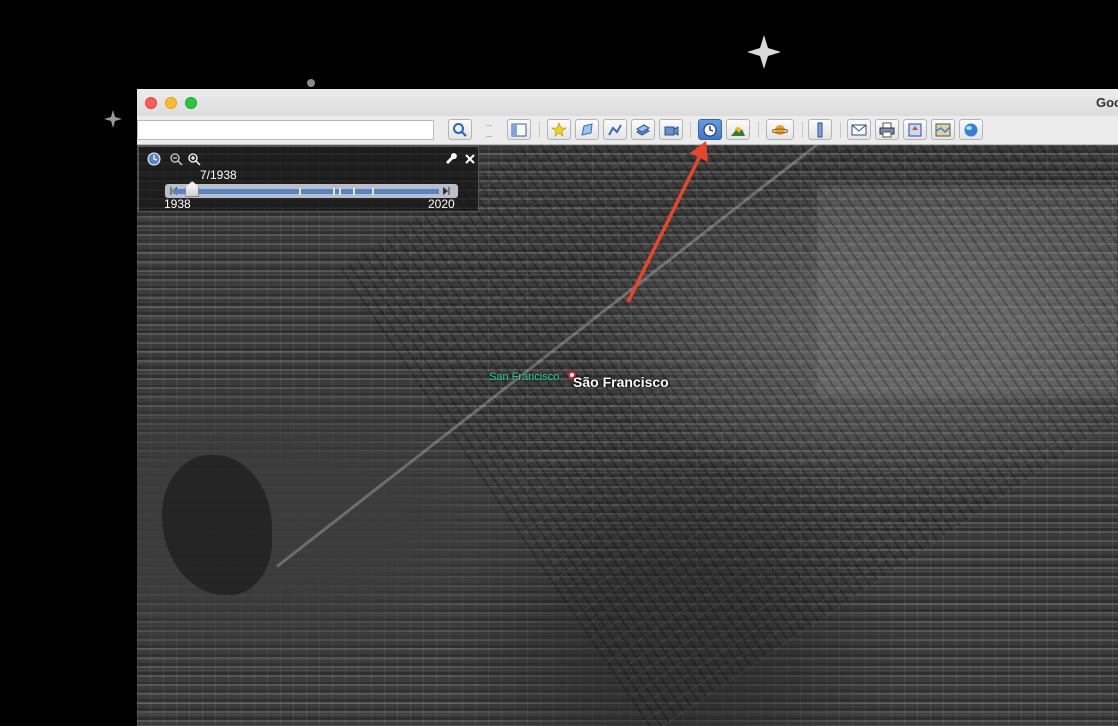  I want to click on overlay-icon, so click(643, 129).